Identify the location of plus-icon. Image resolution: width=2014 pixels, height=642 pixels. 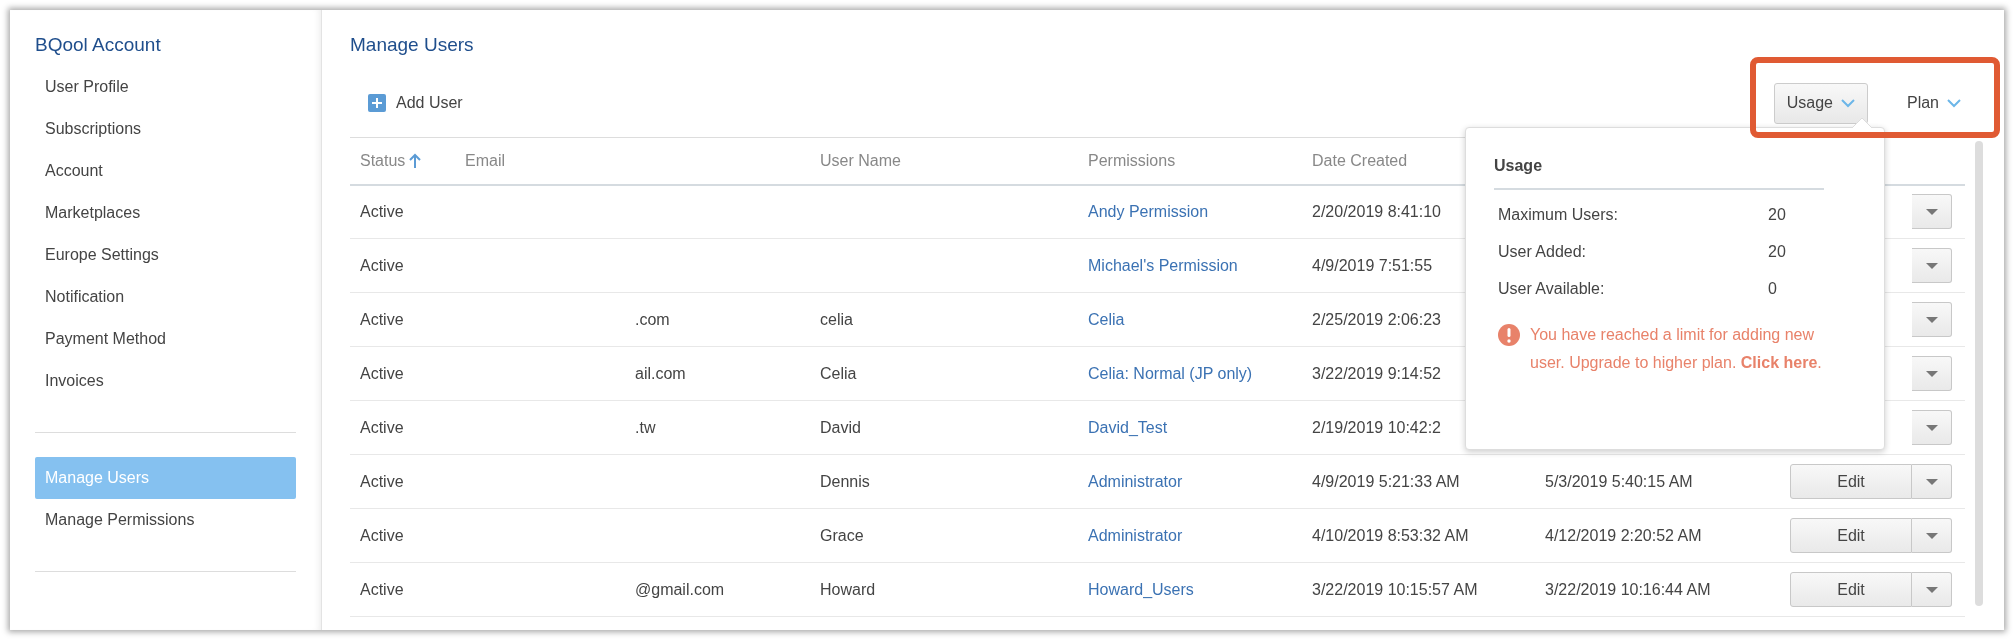
(377, 103).